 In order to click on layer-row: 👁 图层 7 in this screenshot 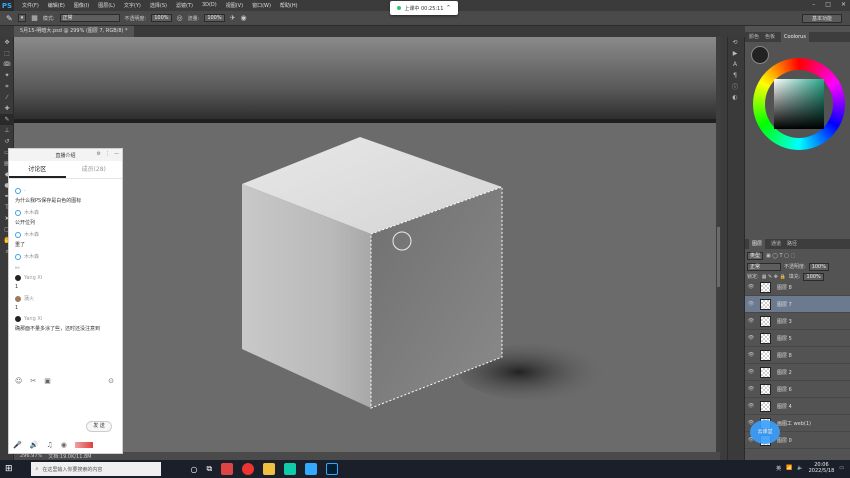, I will do `click(797, 304)`.